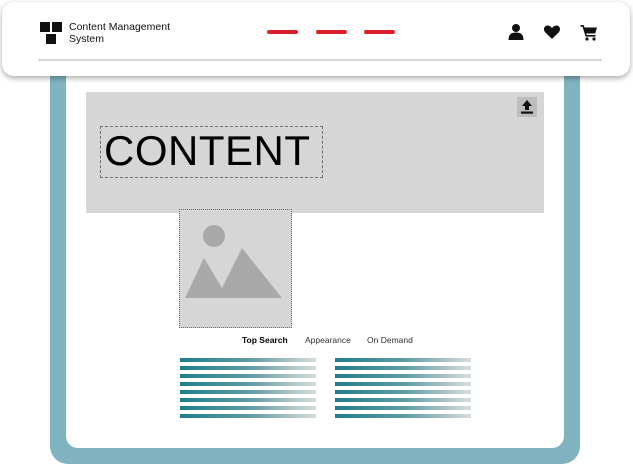 The image size is (633, 468). I want to click on user-icon, so click(516, 32).